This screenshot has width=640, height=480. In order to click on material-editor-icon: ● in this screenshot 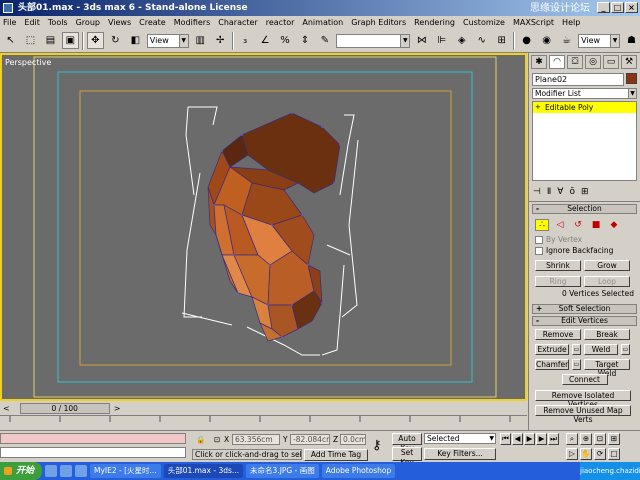, I will do `click(526, 40)`.